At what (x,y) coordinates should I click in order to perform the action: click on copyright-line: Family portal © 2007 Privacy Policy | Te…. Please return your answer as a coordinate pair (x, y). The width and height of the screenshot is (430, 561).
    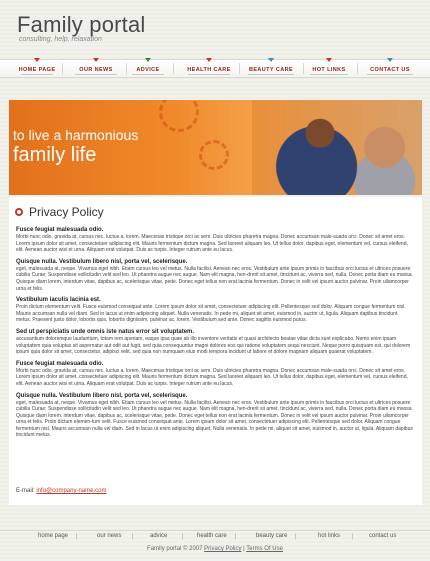
    Looking at the image, I should click on (215, 549).